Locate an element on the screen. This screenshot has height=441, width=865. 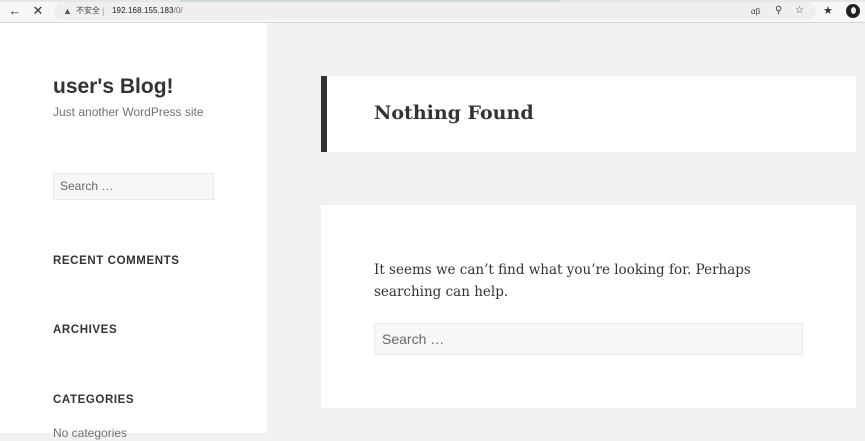
security-label: 不安全 is located at coordinates (88, 11).